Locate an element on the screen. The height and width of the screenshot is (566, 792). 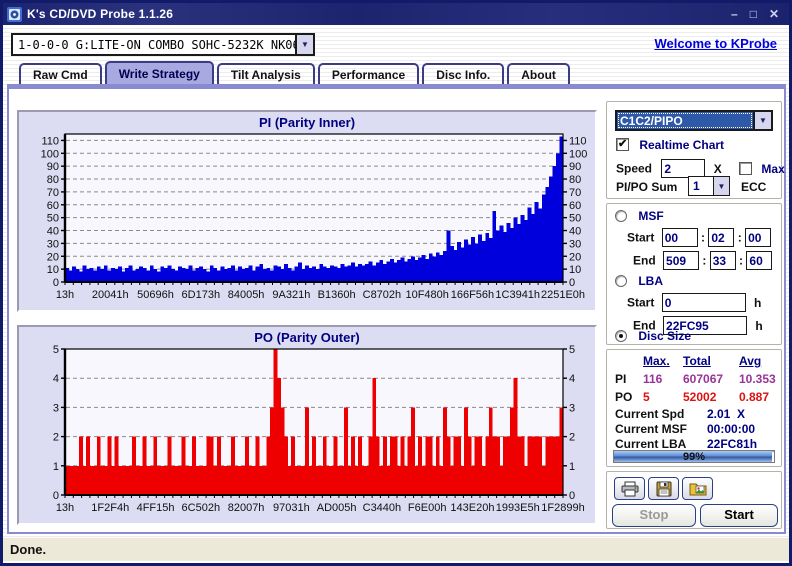
print-button is located at coordinates (629, 488).